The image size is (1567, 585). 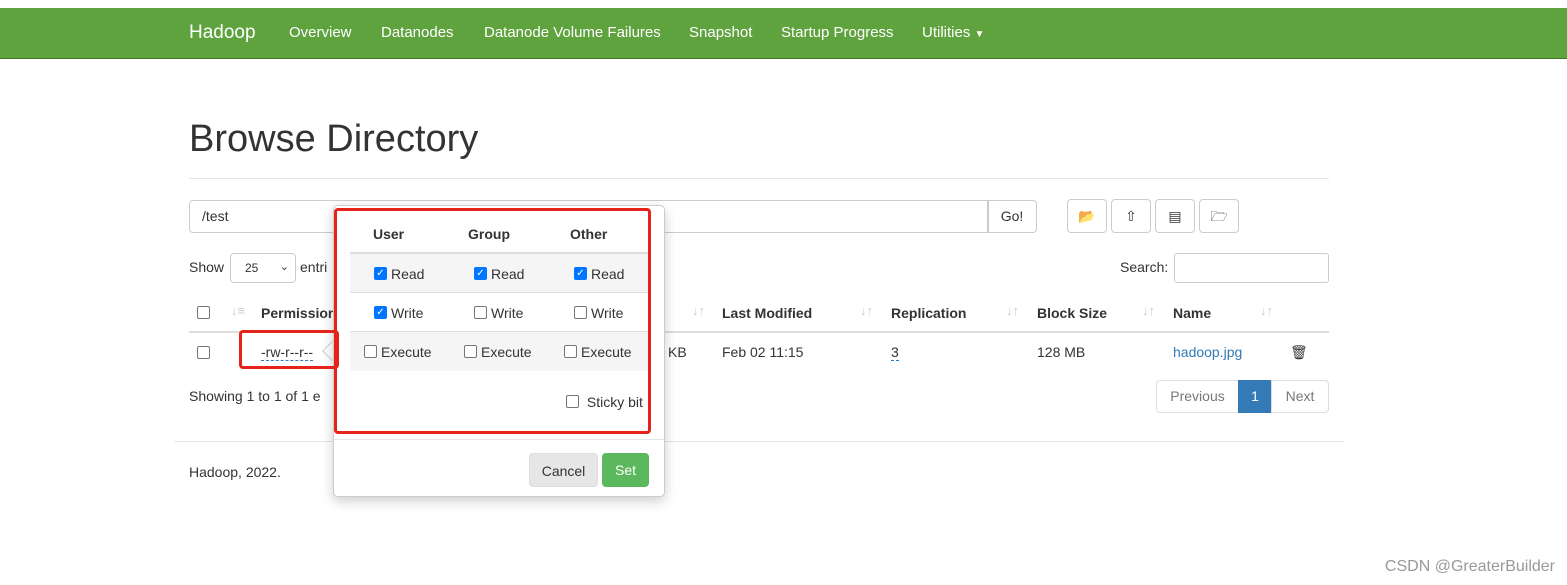 What do you see at coordinates (1192, 313) in the screenshot?
I see `header-name: Name` at bounding box center [1192, 313].